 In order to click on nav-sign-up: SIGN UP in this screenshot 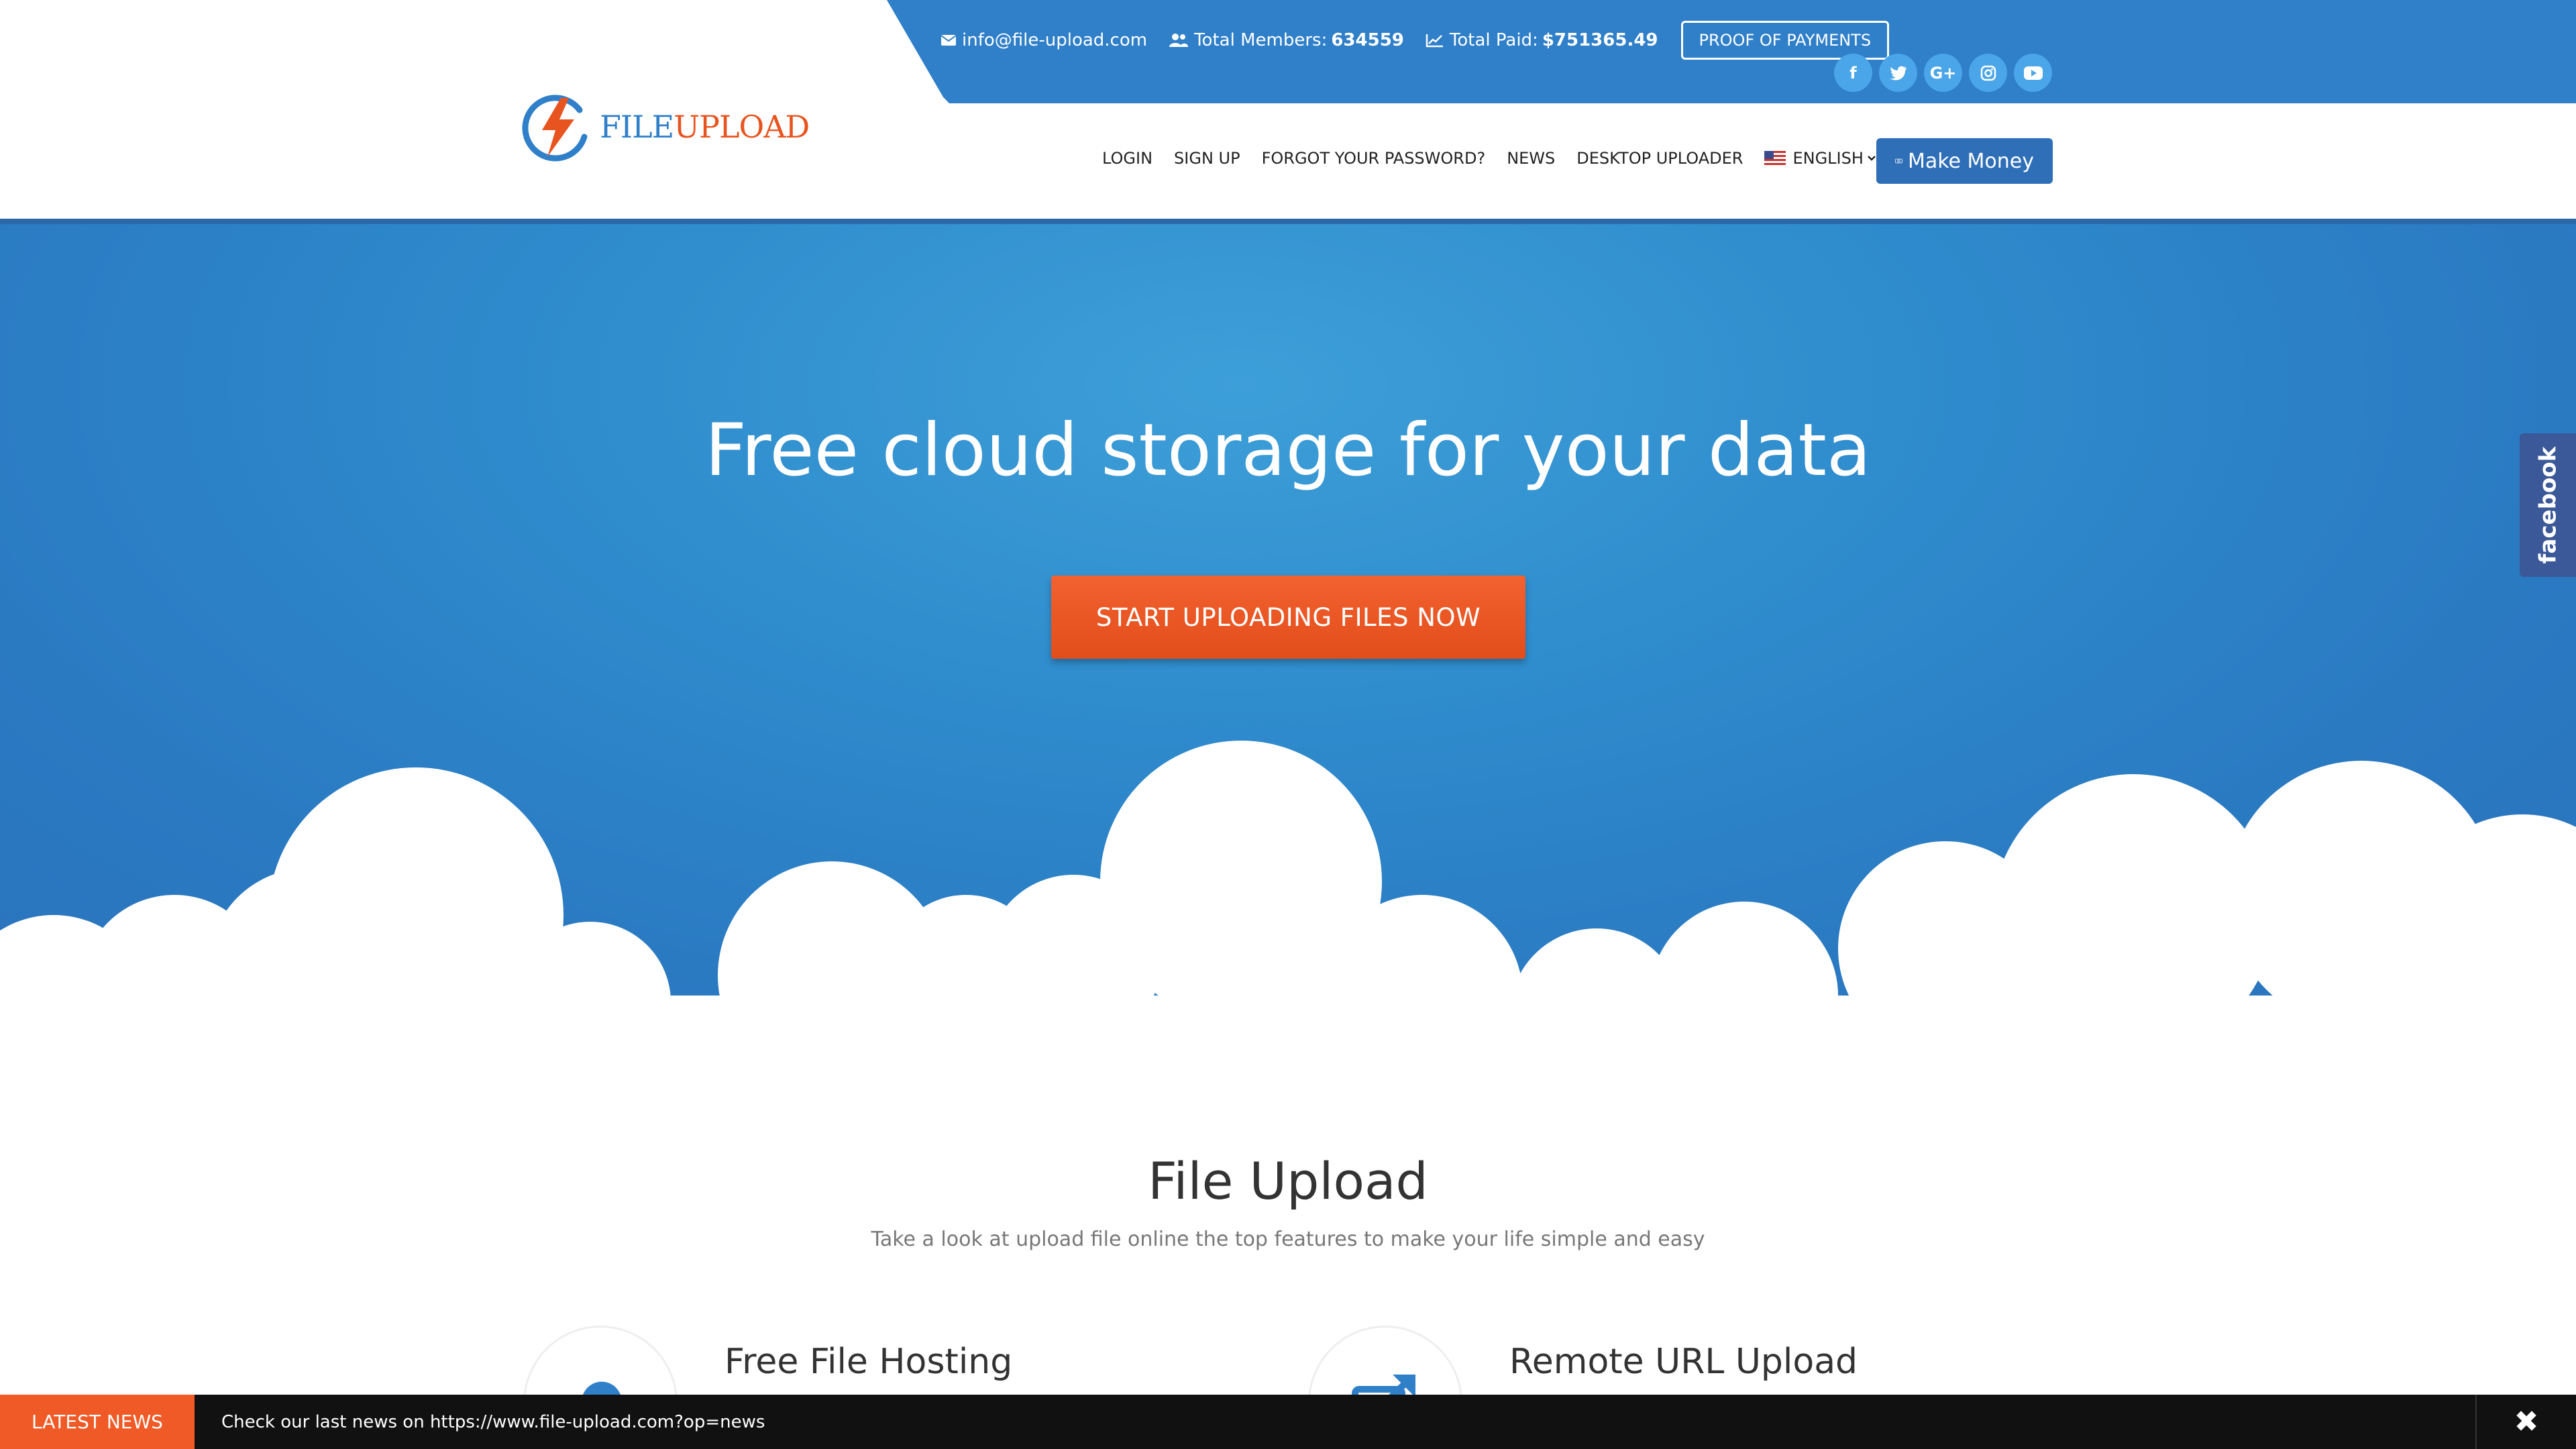, I will do `click(1207, 158)`.